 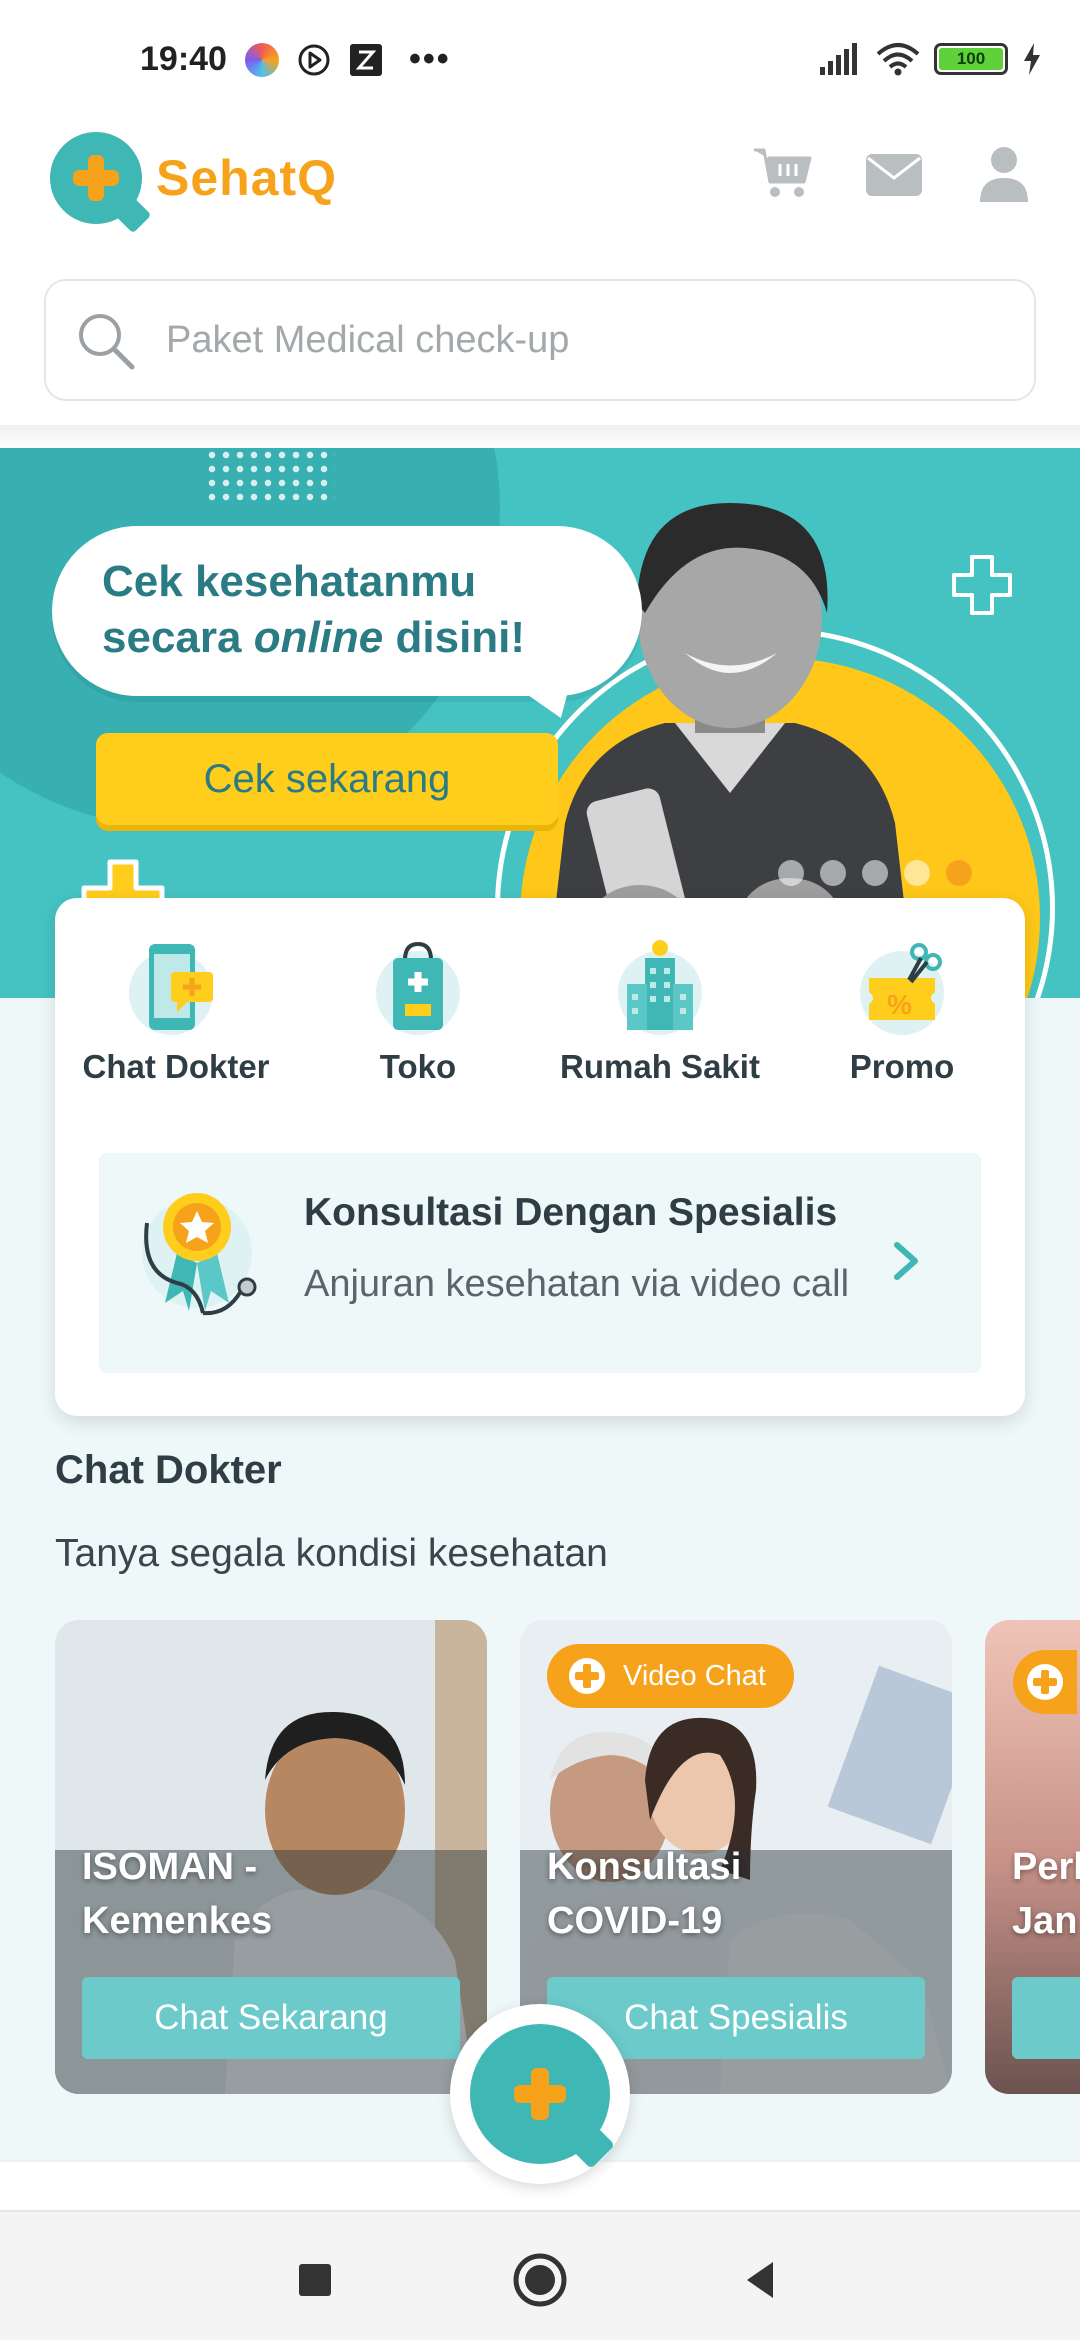 I want to click on logo-badge-icon, so click(x=96, y=178).